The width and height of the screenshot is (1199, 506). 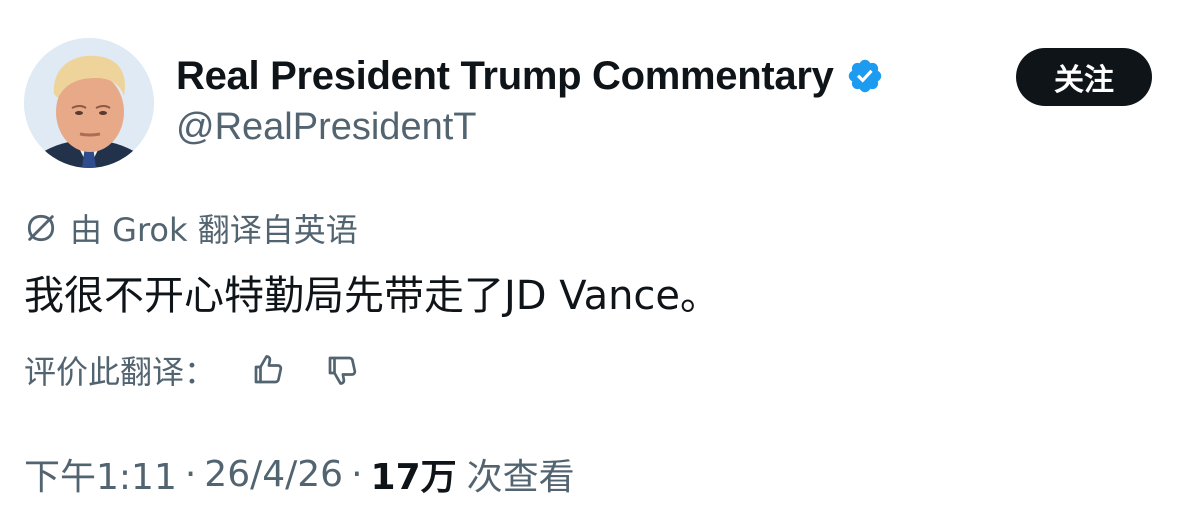 I want to click on author-name-row: Real President Trump Commentary, so click(x=530, y=76).